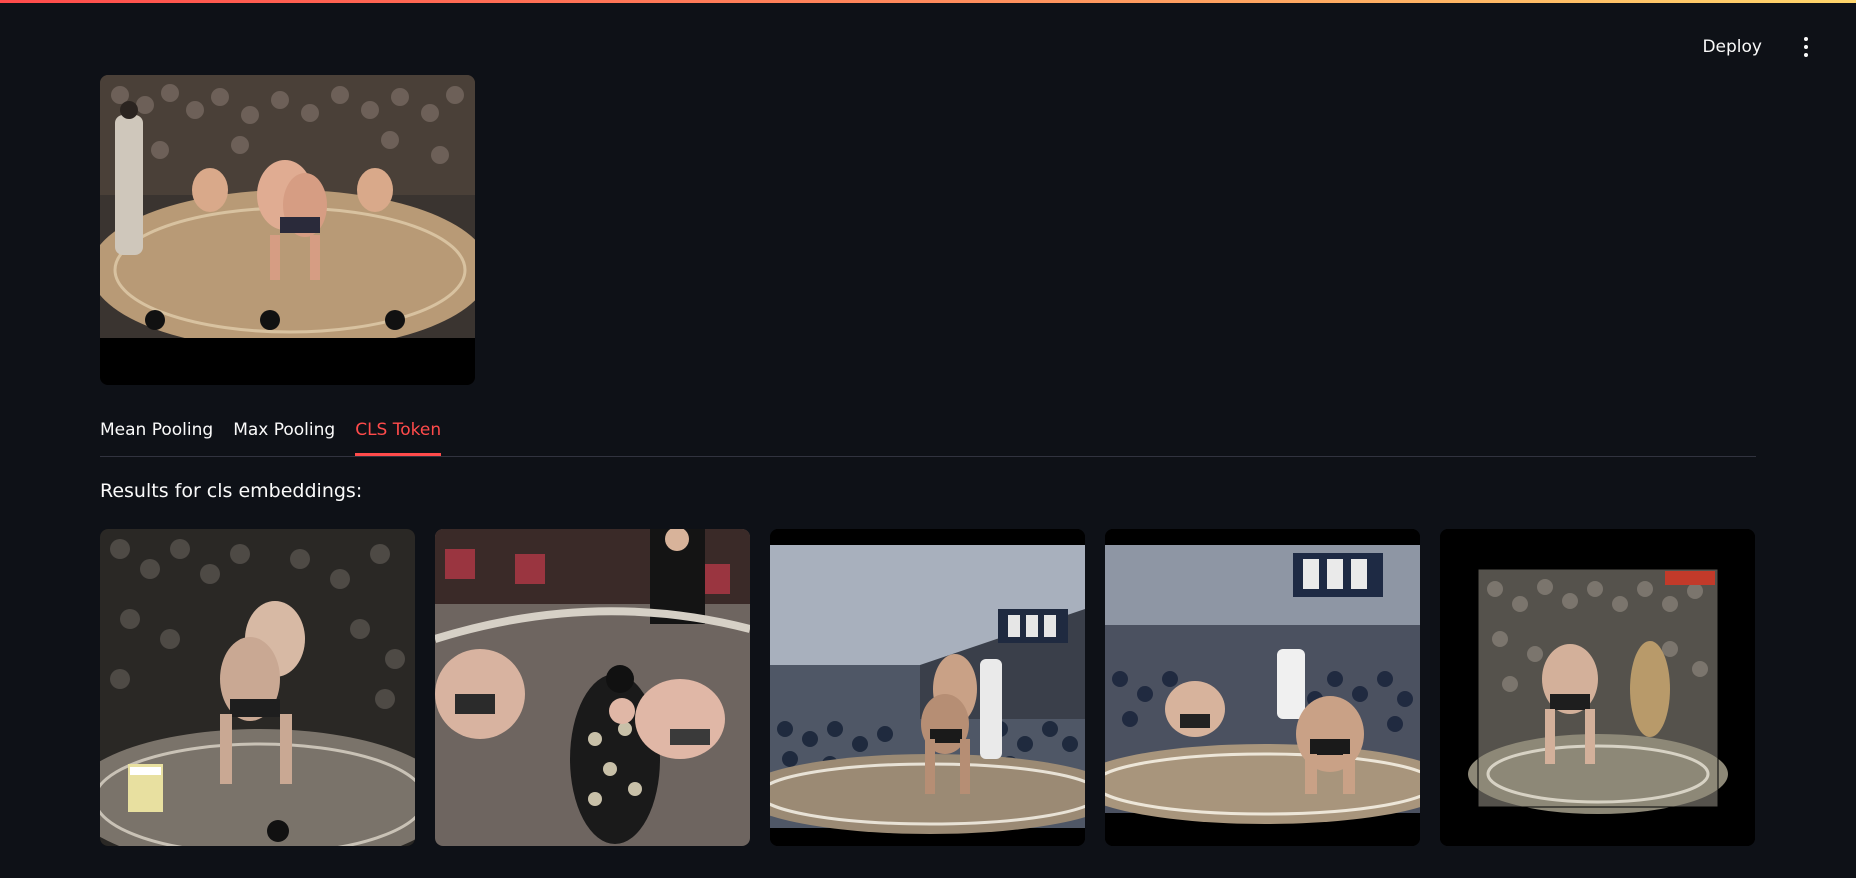 The height and width of the screenshot is (878, 1856). What do you see at coordinates (398, 434) in the screenshot?
I see `tab-cls-token: CLS Token` at bounding box center [398, 434].